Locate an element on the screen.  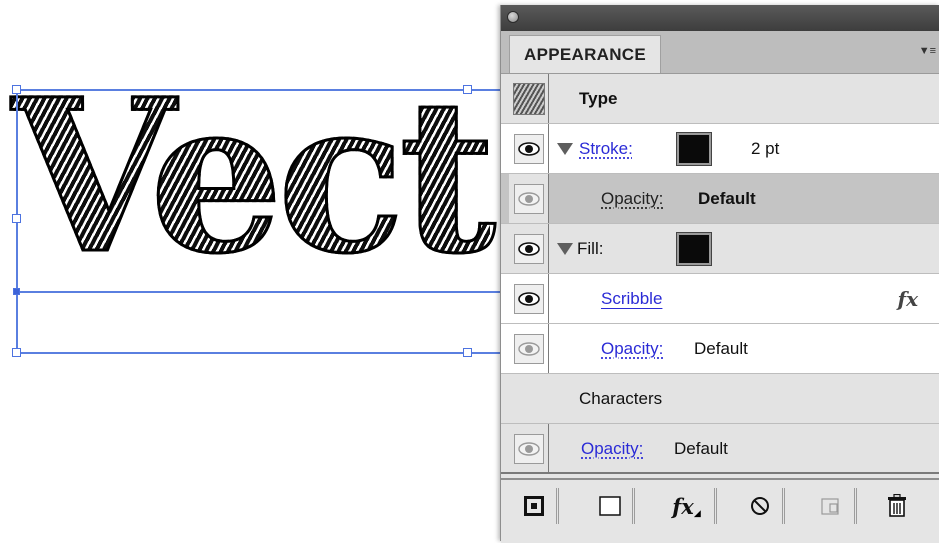
fill-opacity-label: Opacity: is located at coordinates (632, 348).